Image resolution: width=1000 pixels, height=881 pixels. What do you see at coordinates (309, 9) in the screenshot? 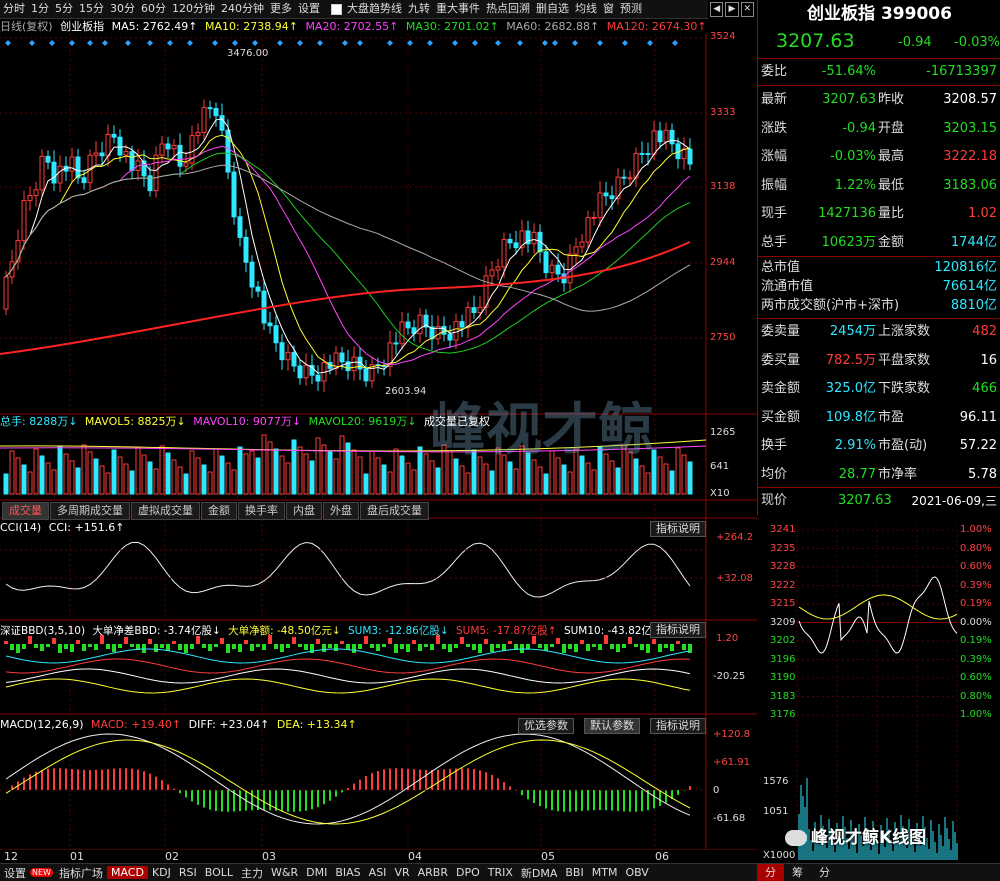
I see `period-tab: 设置` at bounding box center [309, 9].